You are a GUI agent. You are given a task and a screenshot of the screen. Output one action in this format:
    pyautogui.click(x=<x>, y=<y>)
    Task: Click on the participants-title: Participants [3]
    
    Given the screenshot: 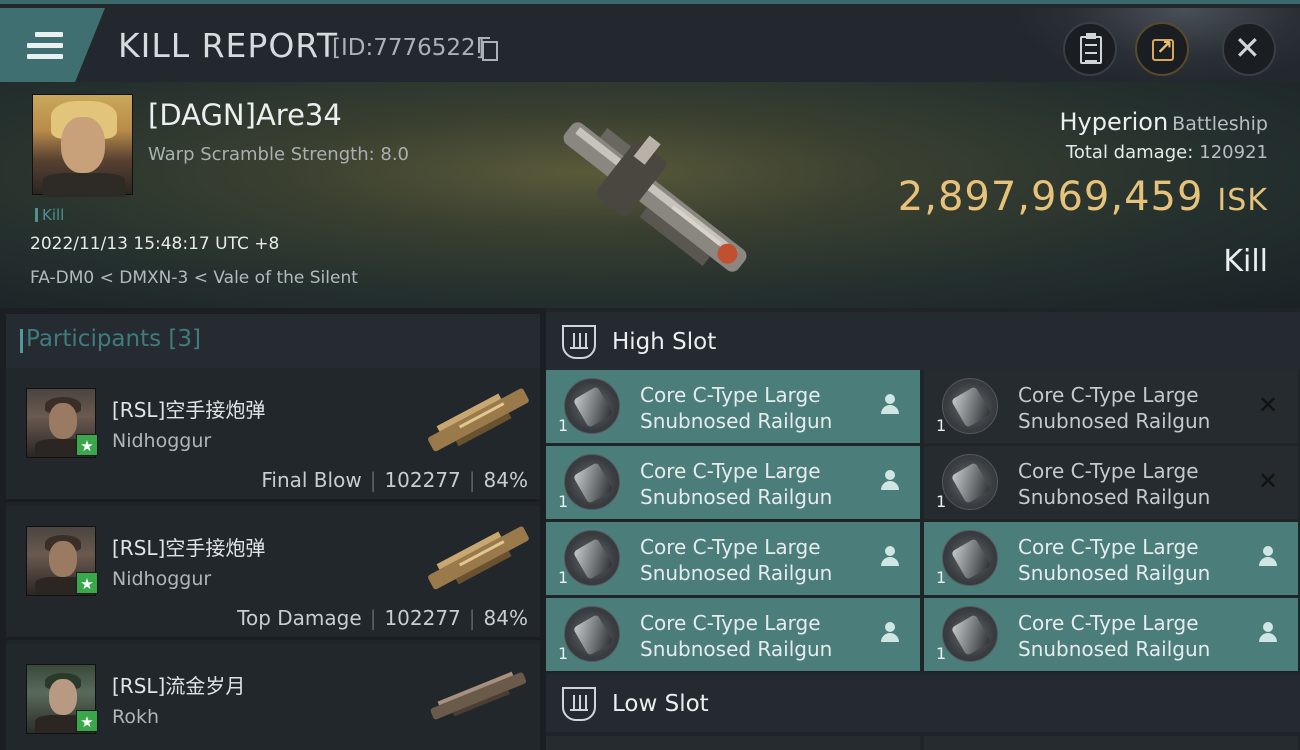 What is the action you would take?
    pyautogui.click(x=110, y=339)
    